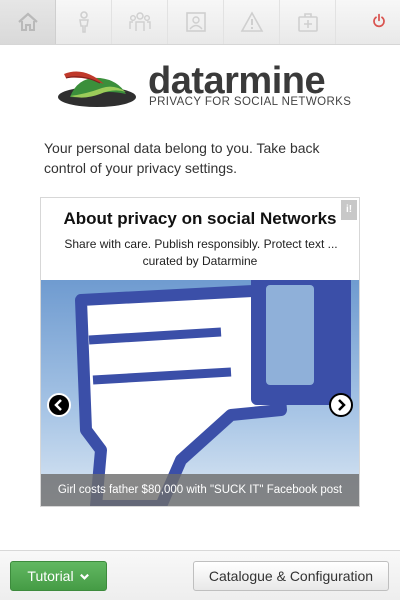  I want to click on tutorial-label: Tutorial, so click(50, 576).